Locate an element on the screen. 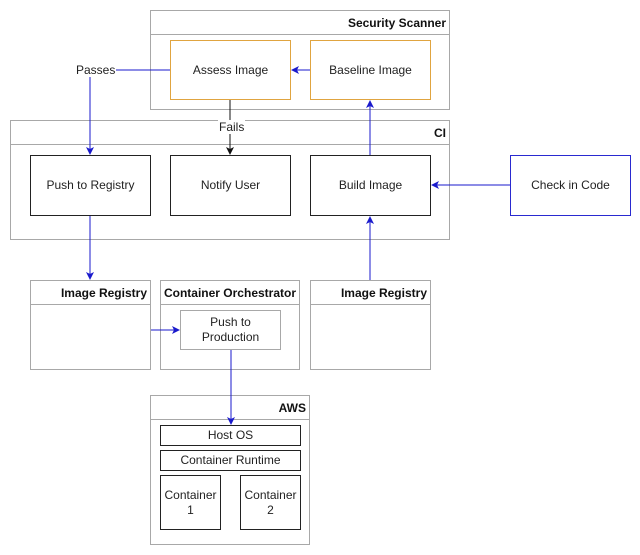 The width and height of the screenshot is (640, 555). image-registry-left-title: Image Registry is located at coordinates (90, 293).